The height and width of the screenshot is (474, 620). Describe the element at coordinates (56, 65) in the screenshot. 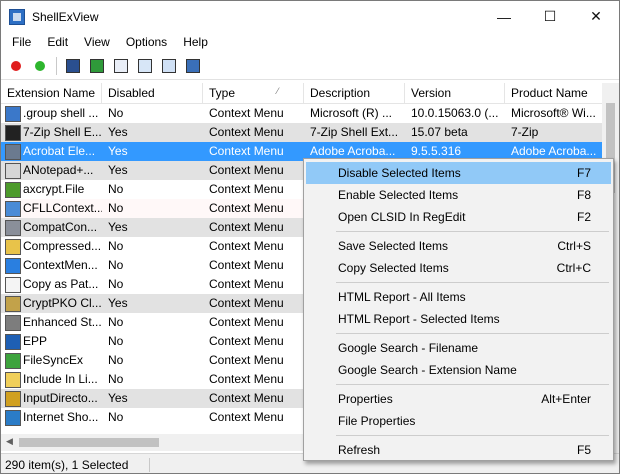

I see `toolbar-separator` at that location.